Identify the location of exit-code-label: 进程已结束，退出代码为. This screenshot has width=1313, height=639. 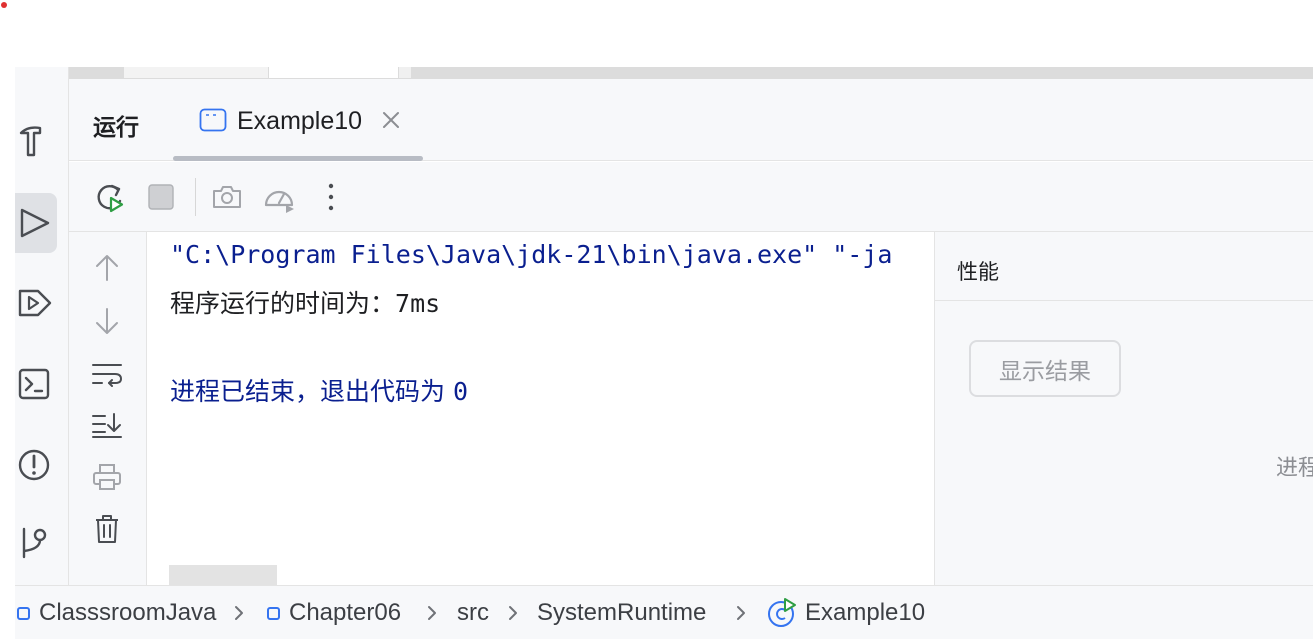
(311, 391).